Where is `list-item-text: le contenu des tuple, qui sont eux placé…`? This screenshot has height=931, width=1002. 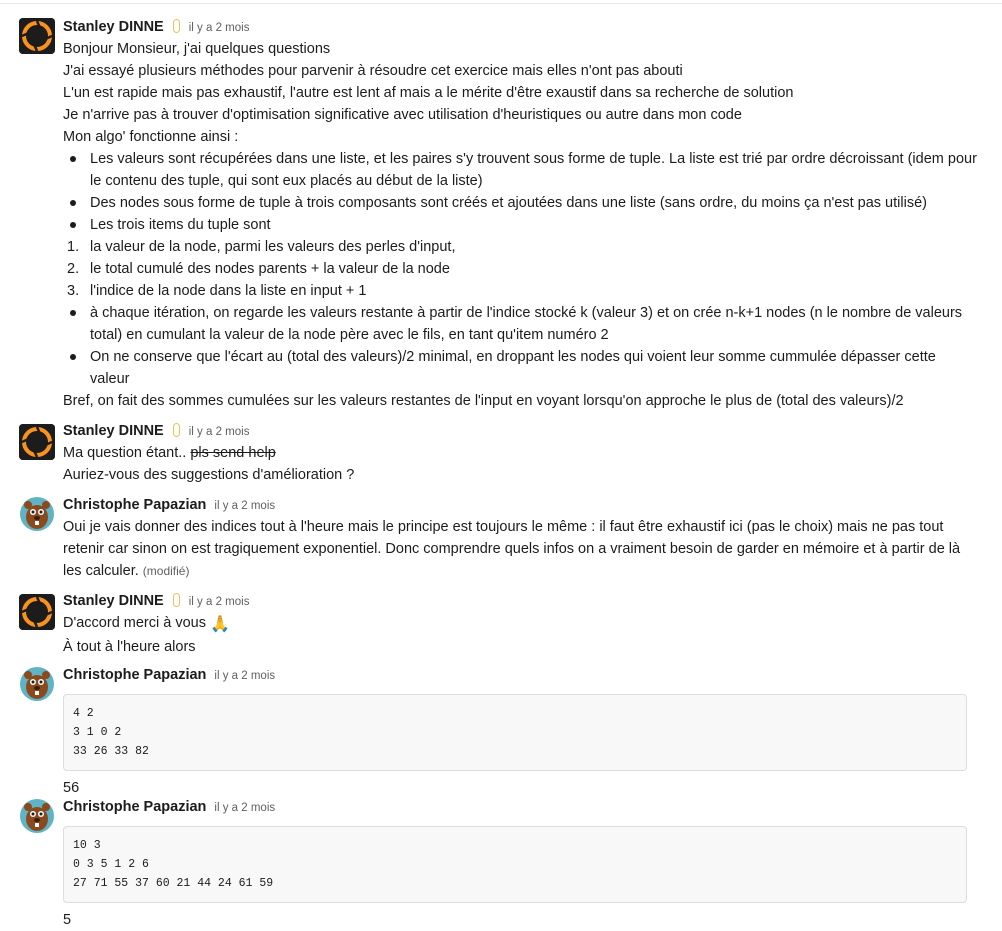
list-item-text: le contenu des tuple, qui sont eux placé… is located at coordinates (286, 181).